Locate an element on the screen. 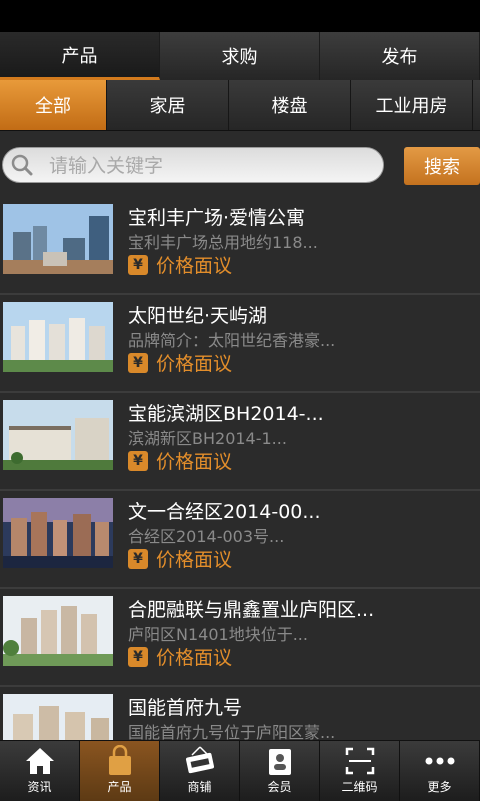 This screenshot has height=801, width=480. search-input: 请输入关键字 is located at coordinates (193, 165).